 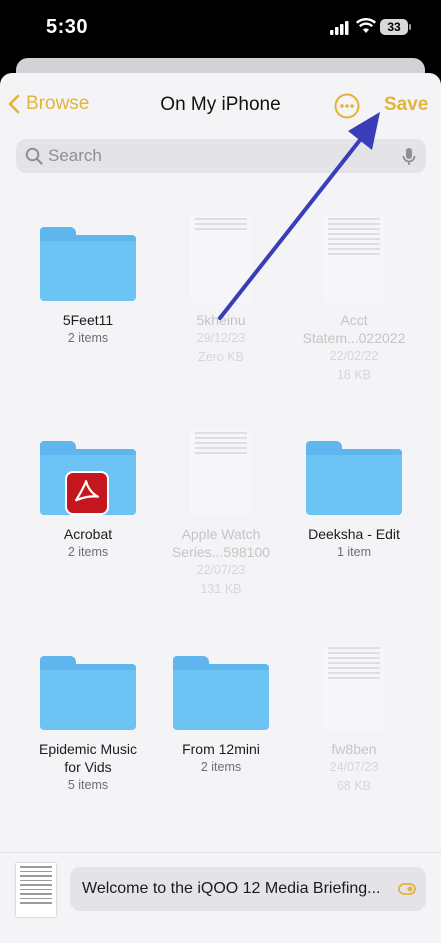 What do you see at coordinates (34, 156) in the screenshot?
I see `search-icon` at bounding box center [34, 156].